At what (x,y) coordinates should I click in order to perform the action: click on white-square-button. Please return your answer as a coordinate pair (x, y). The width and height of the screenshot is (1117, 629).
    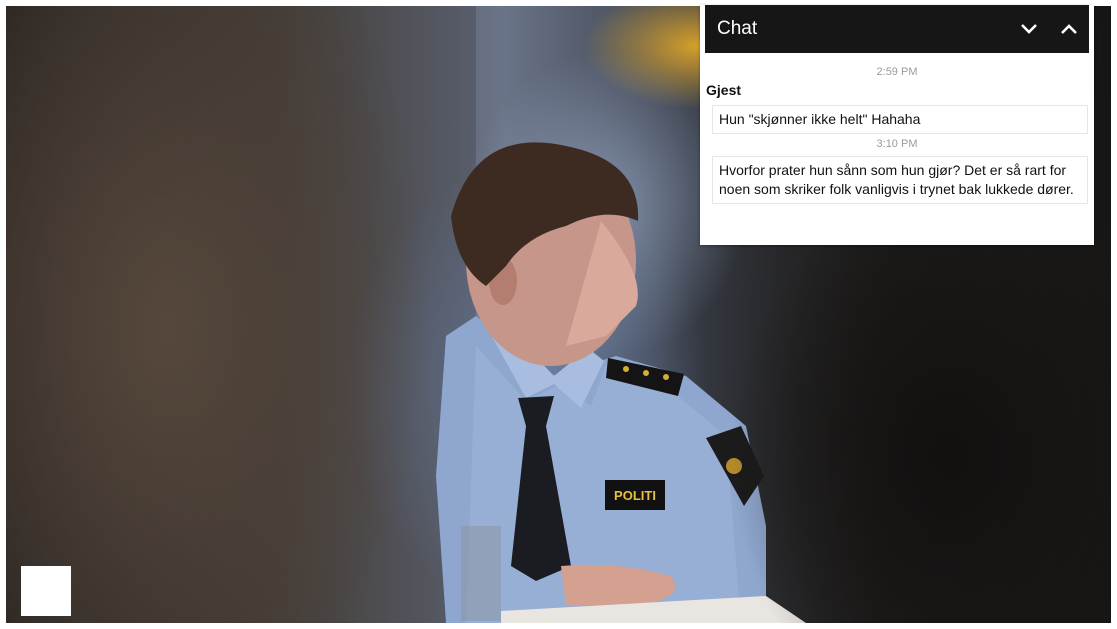
    Looking at the image, I should click on (46, 591).